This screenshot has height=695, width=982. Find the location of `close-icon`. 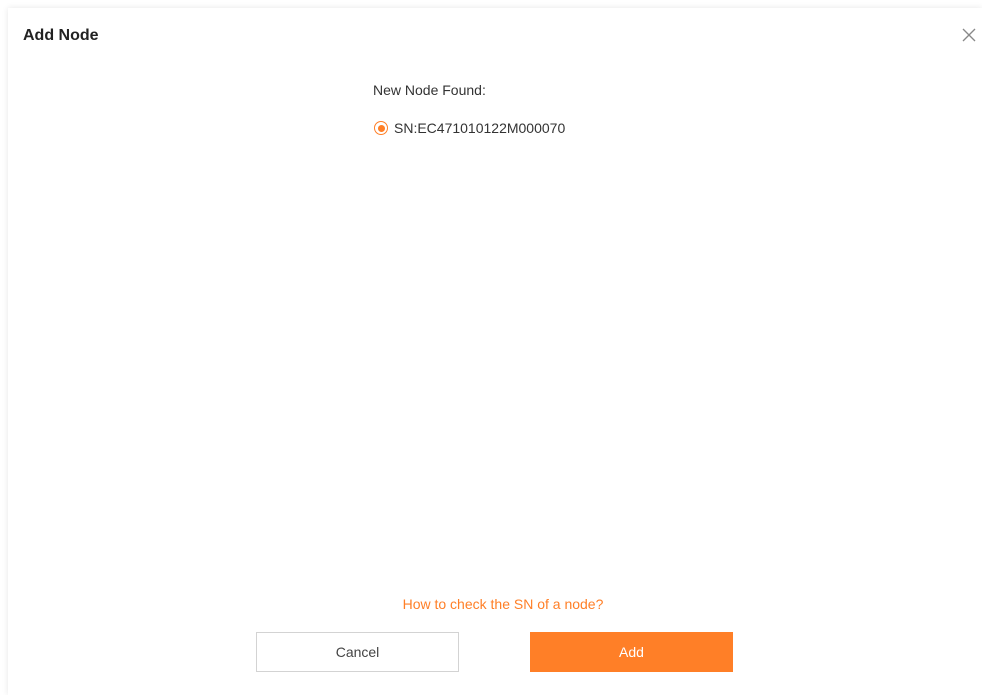

close-icon is located at coordinates (969, 35).